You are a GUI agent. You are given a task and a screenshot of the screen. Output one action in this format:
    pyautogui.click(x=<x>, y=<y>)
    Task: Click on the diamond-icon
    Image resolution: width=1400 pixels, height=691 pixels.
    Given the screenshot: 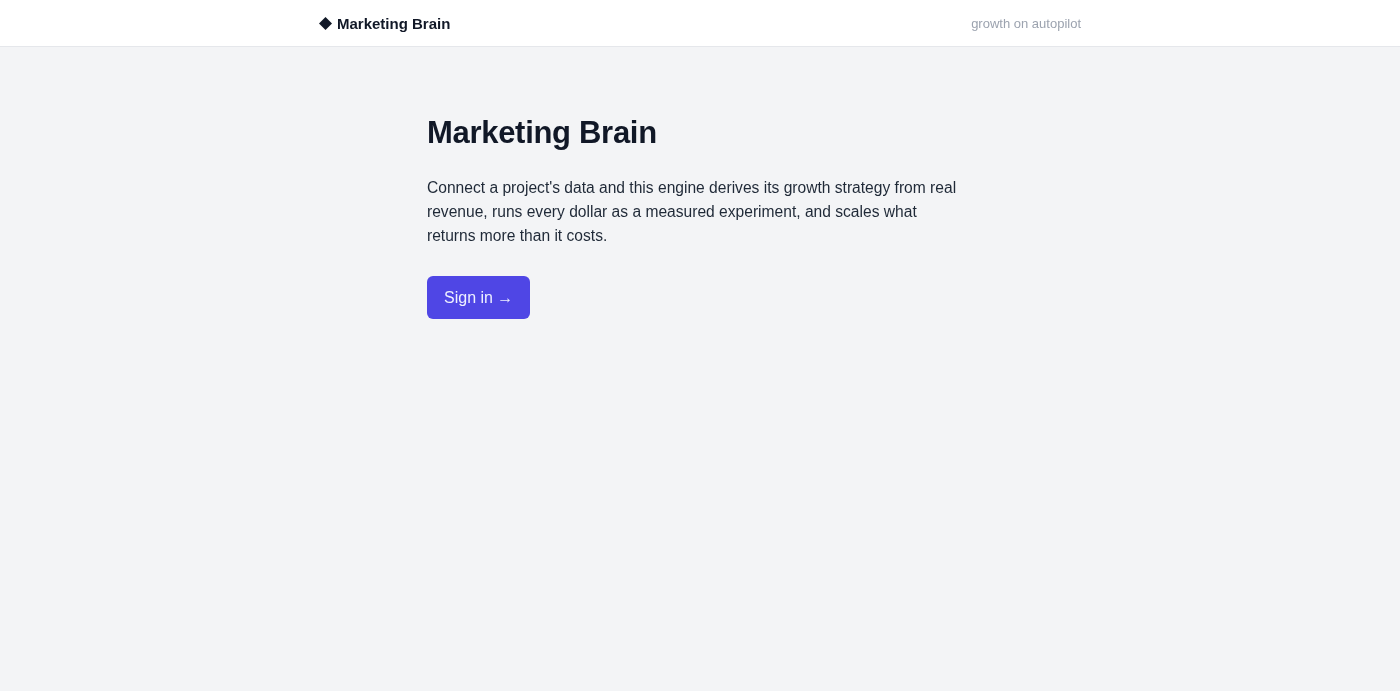 What is the action you would take?
    pyautogui.click(x=325, y=23)
    